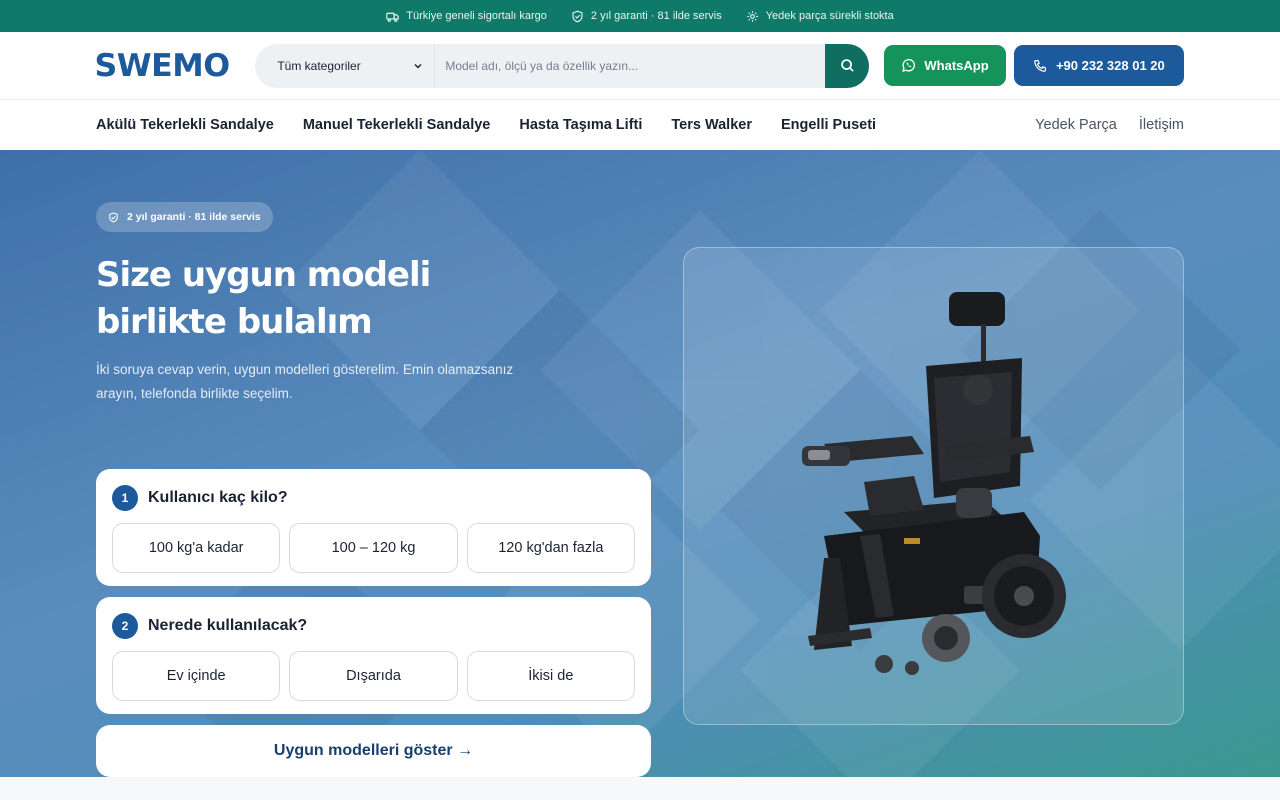  I want to click on topbar-item-parts: Yedek parça sürekli stokta, so click(820, 16).